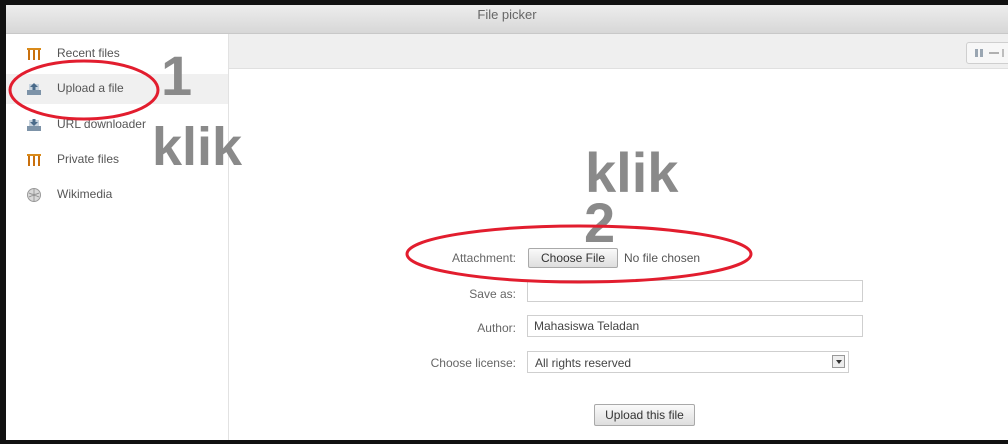 Image resolution: width=1008 pixels, height=444 pixels. I want to click on view-mode-icon, so click(989, 53).